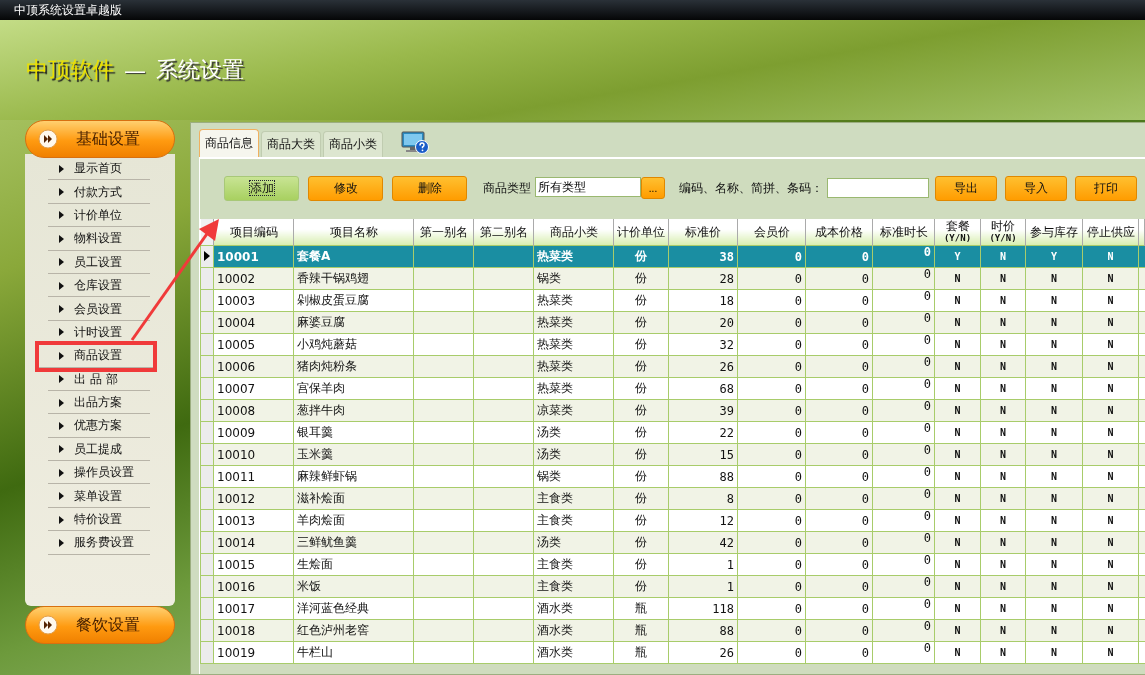 This screenshot has height=675, width=1145. I want to click on type-field: 所有类型, so click(588, 187).